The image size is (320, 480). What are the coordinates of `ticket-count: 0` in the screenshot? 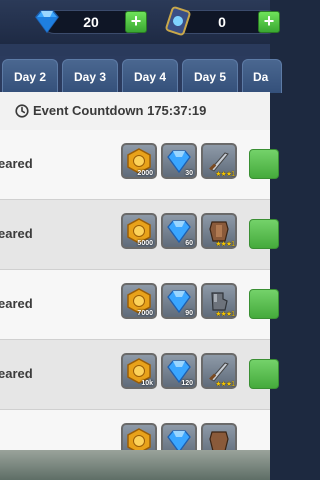 It's located at (222, 22).